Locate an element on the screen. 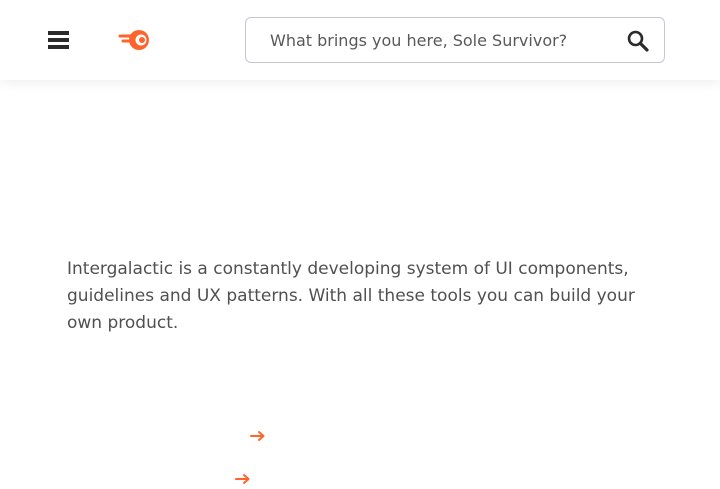 Image resolution: width=720 pixels, height=489 pixels. search-input is located at coordinates (431, 40).